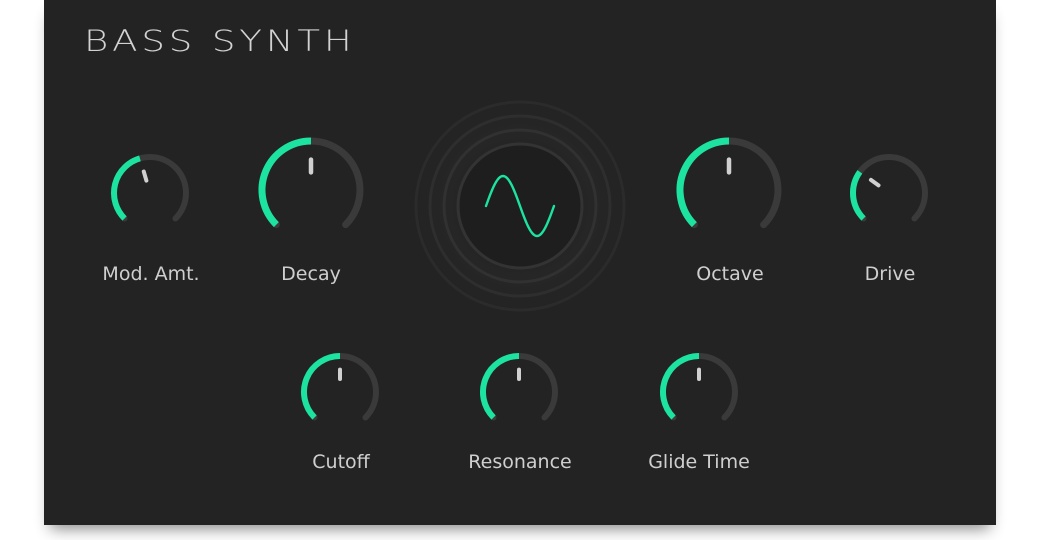  What do you see at coordinates (220, 41) in the screenshot?
I see `plugin-title: BASS SYNTH` at bounding box center [220, 41].